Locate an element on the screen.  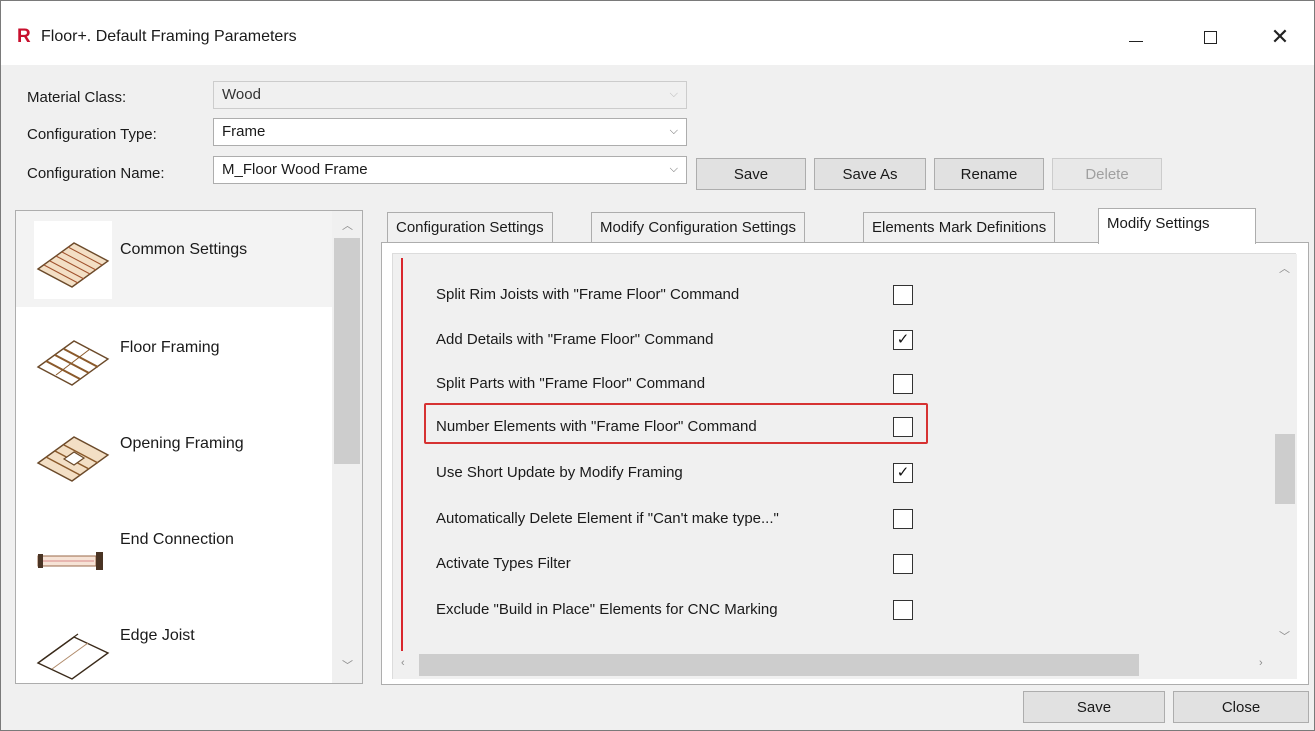
setting-label: Activate Types Filter is located at coordinates (503, 563).